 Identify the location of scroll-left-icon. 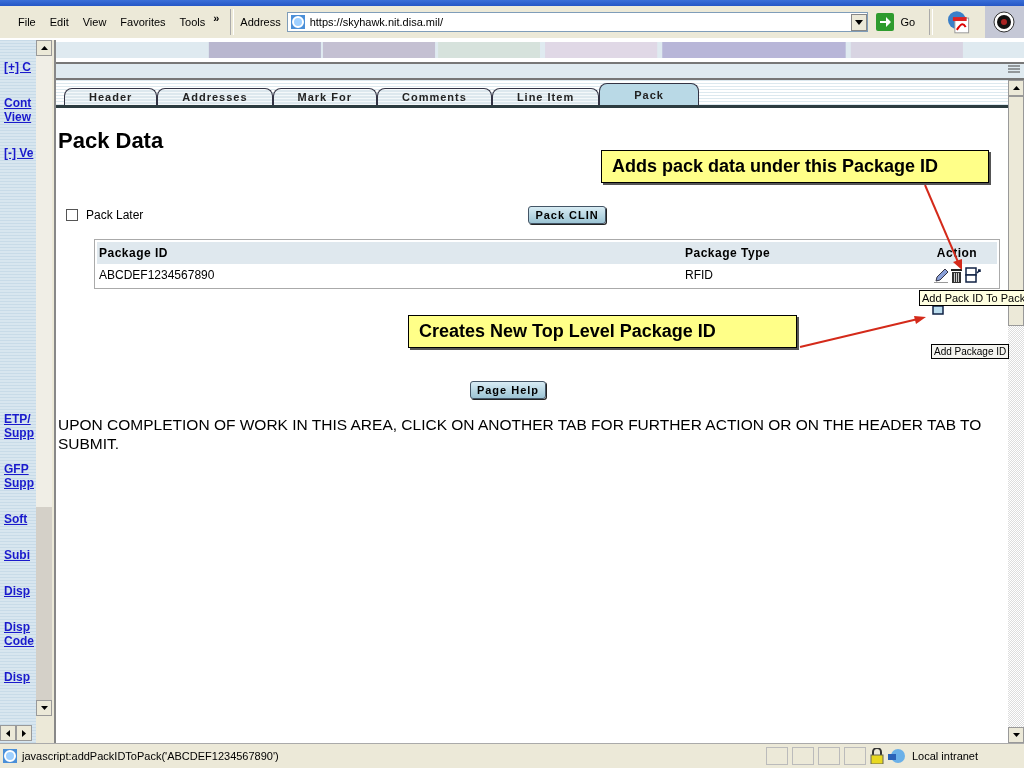
(8, 733).